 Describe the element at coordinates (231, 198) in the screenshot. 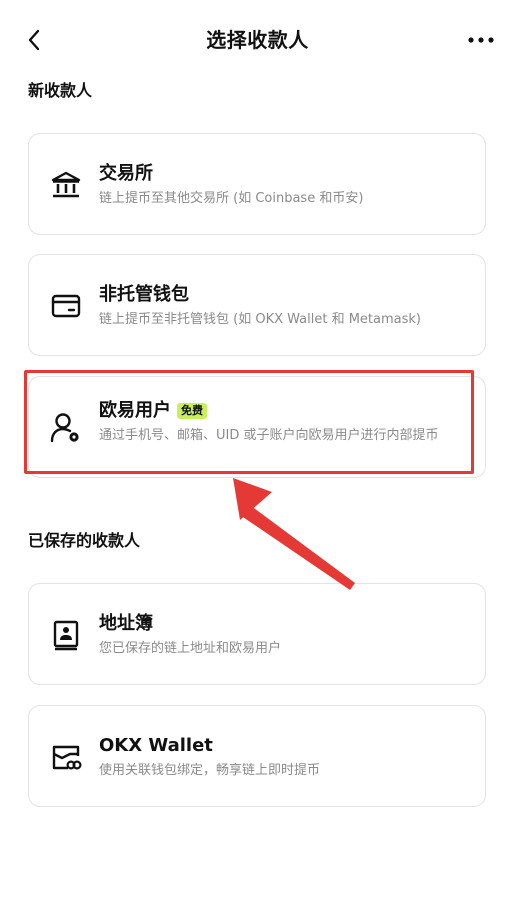

I see `card-exchange-subtitle: 链上提币至其他交易所 (如 Coinbase 和币安)` at that location.